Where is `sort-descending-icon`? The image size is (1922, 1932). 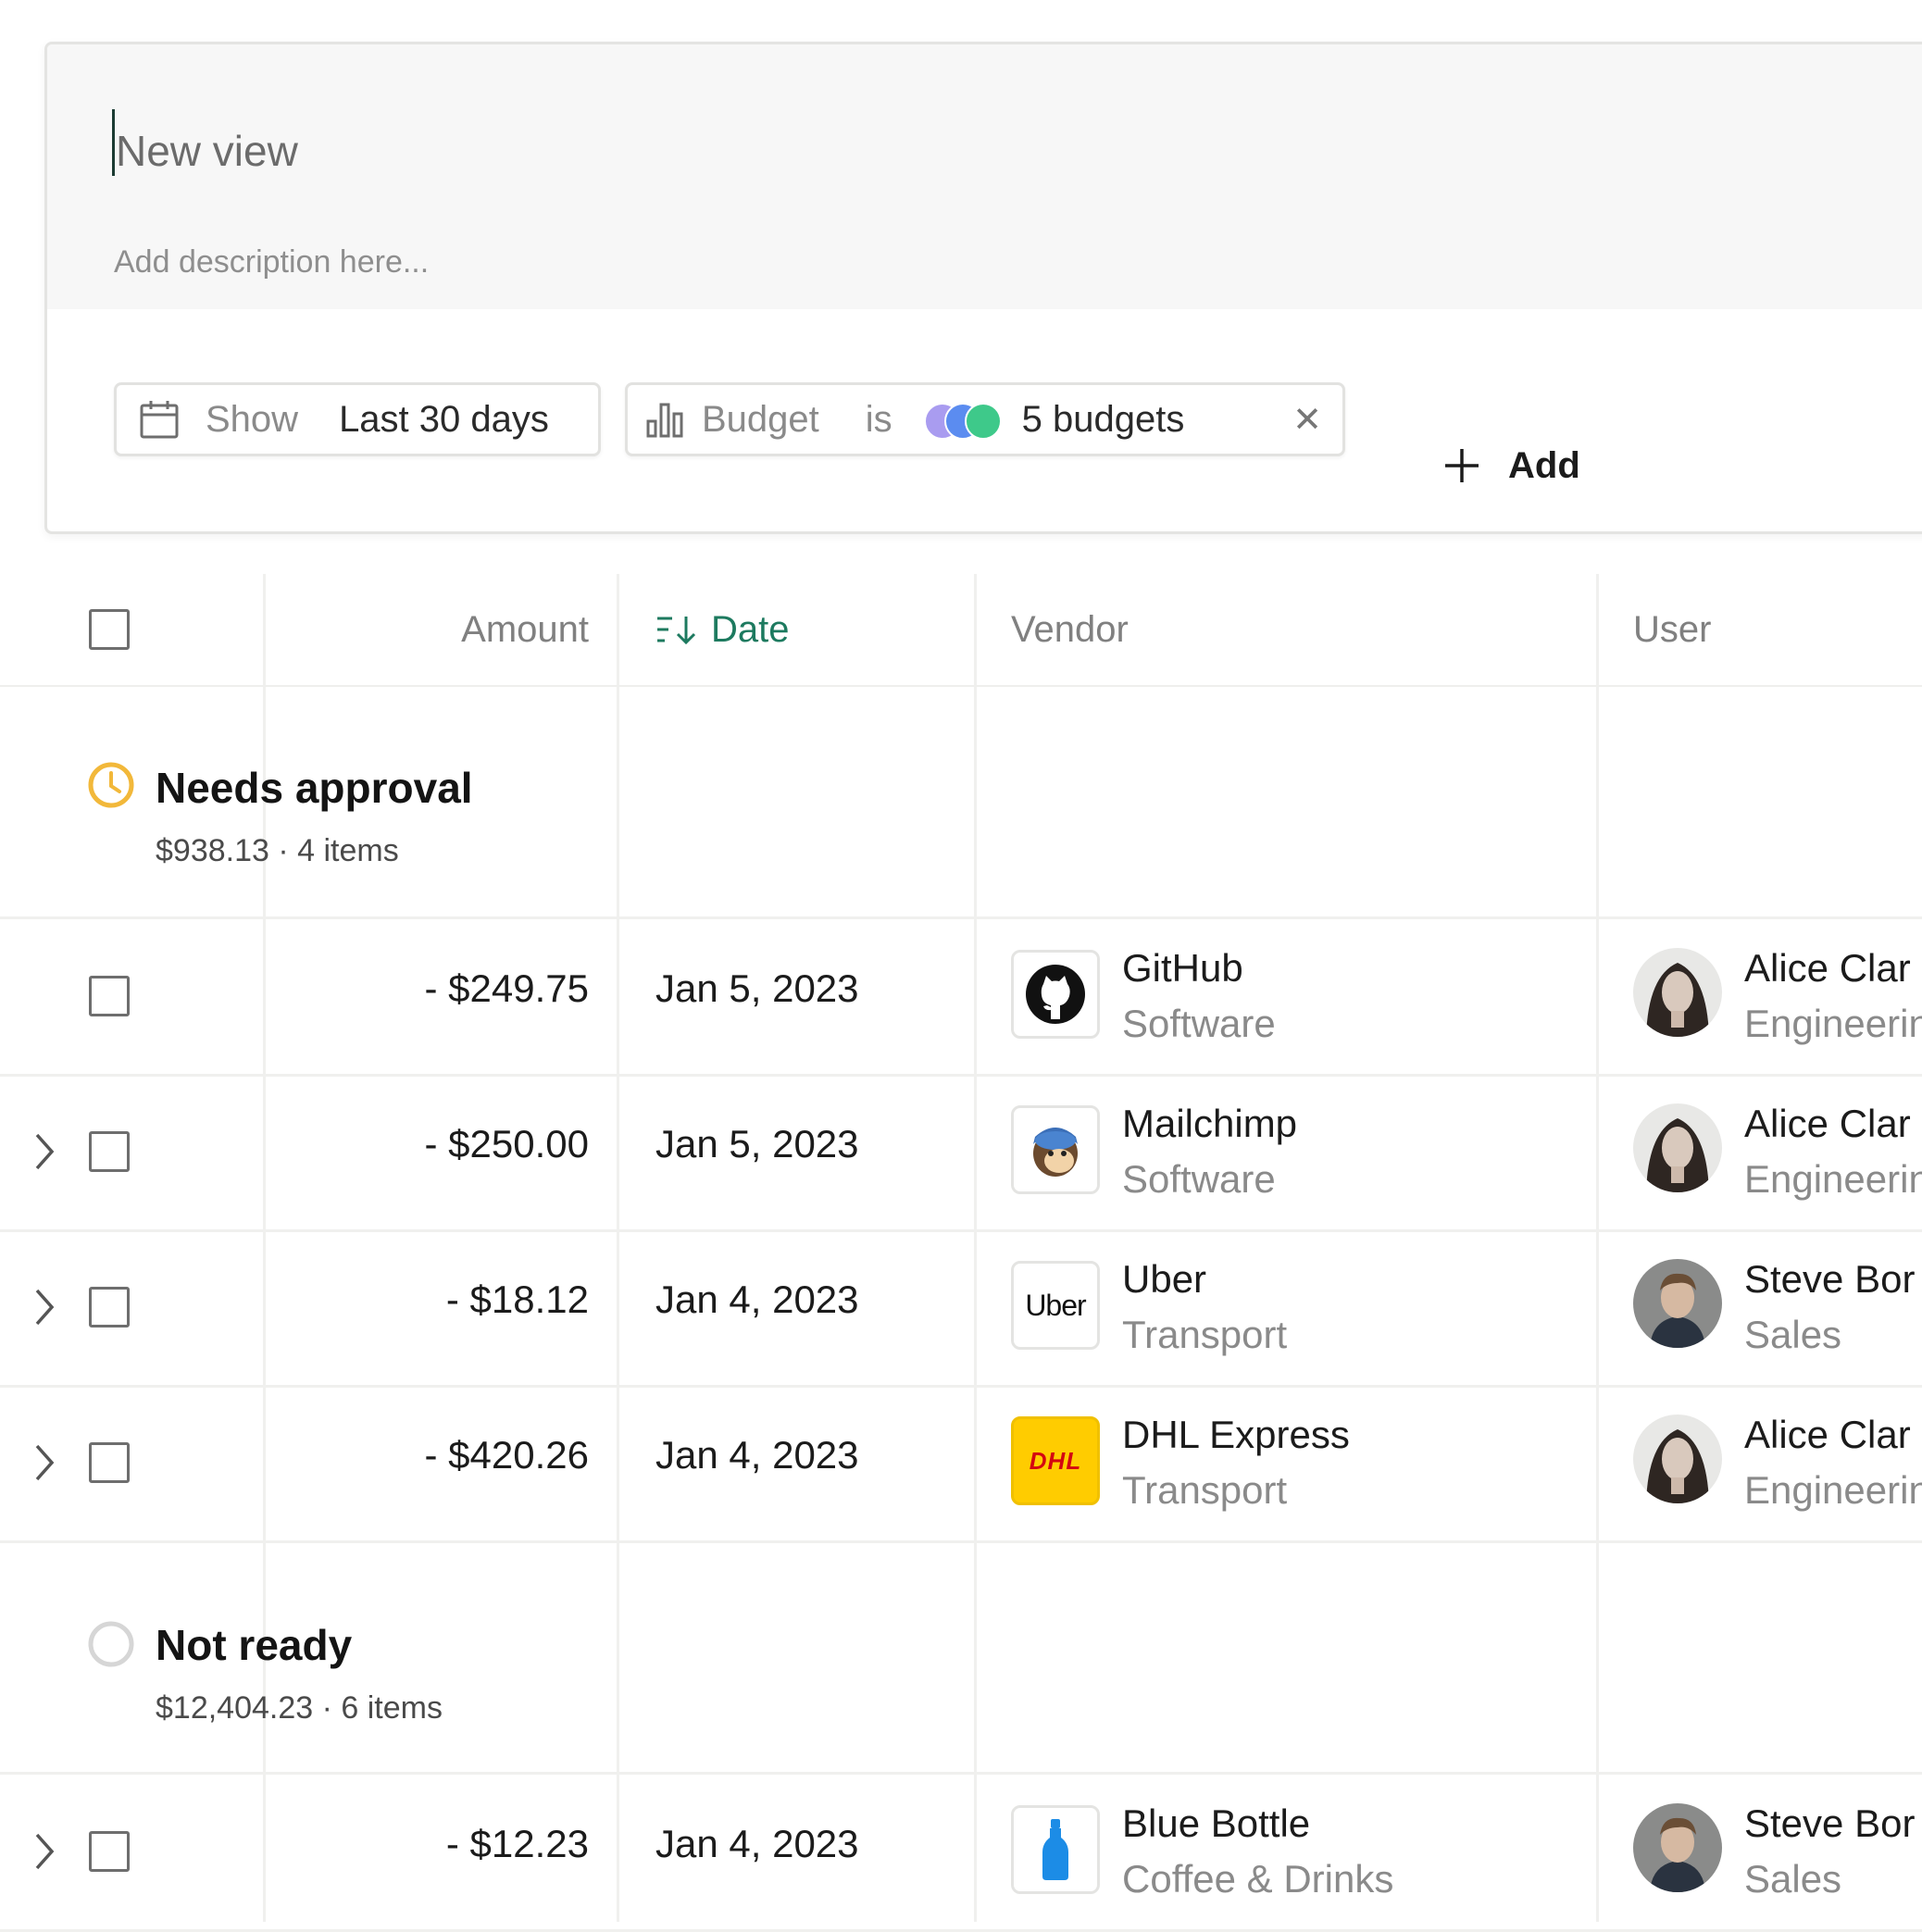
sort-descending-icon is located at coordinates (677, 631).